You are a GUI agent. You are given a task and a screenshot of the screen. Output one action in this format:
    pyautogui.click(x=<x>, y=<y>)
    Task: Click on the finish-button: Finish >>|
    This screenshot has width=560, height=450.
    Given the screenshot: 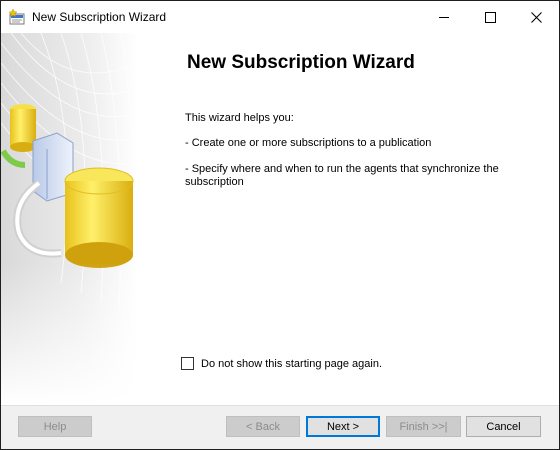 What is the action you would take?
    pyautogui.click(x=423, y=426)
    